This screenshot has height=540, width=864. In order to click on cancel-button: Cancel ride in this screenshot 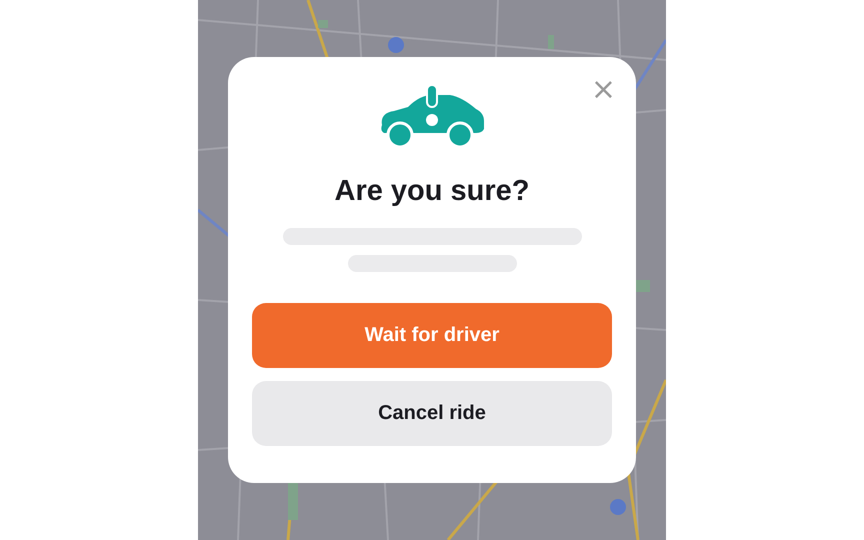, I will do `click(432, 413)`.